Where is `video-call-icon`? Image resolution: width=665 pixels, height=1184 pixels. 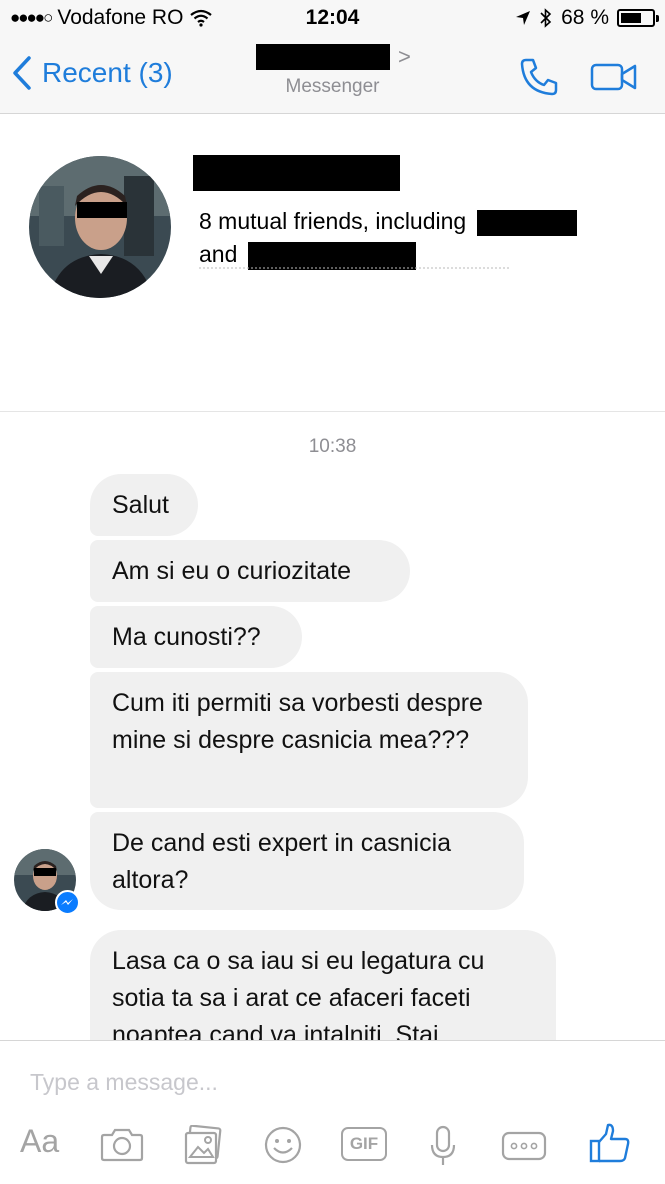
video-call-icon is located at coordinates (614, 77).